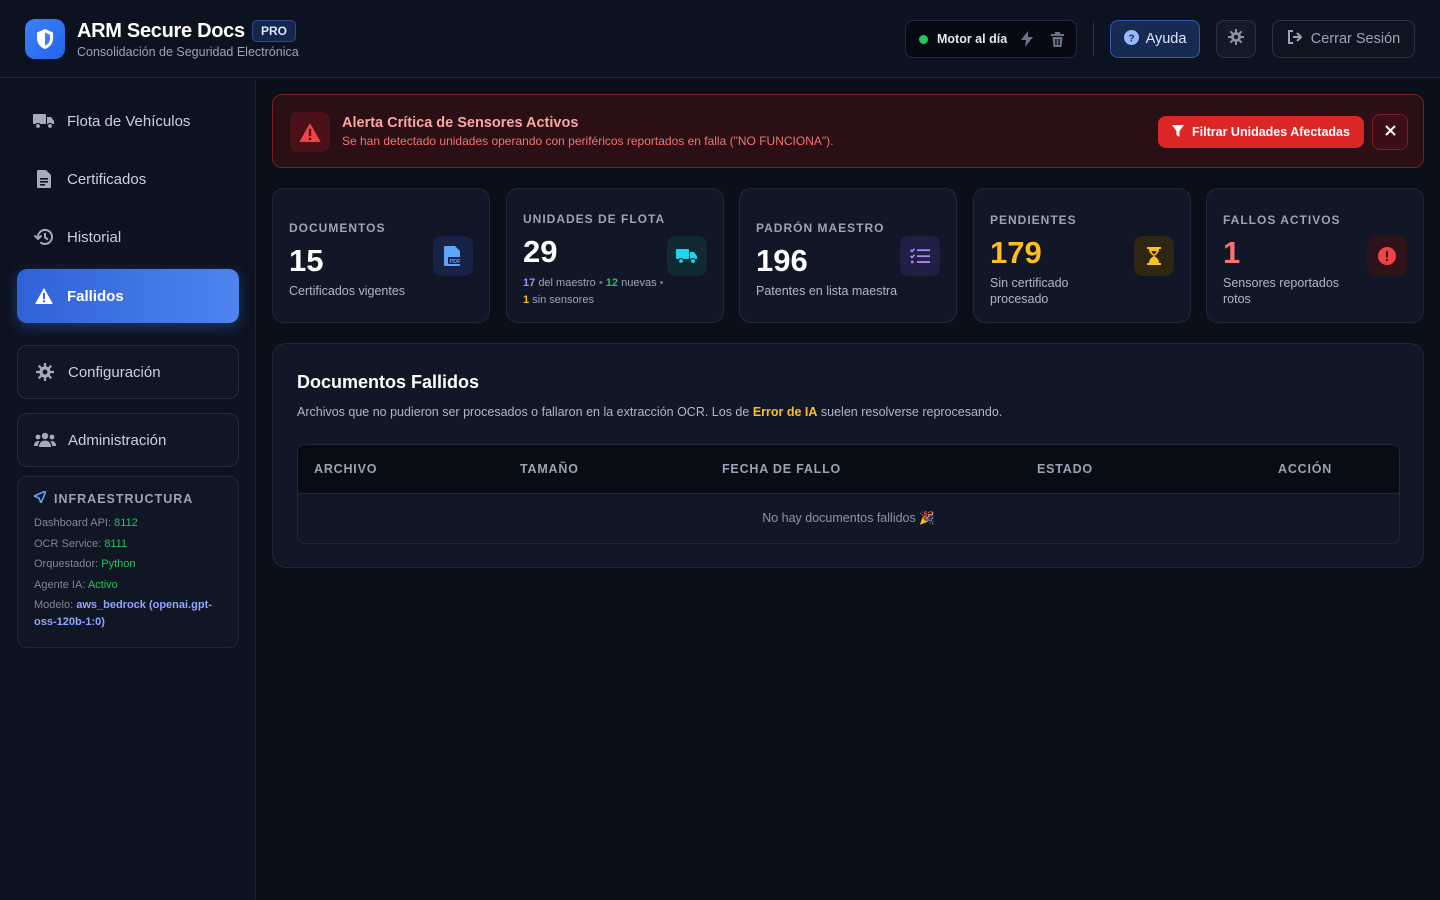  What do you see at coordinates (1166, 39) in the screenshot?
I see `help-label: Ayuda` at bounding box center [1166, 39].